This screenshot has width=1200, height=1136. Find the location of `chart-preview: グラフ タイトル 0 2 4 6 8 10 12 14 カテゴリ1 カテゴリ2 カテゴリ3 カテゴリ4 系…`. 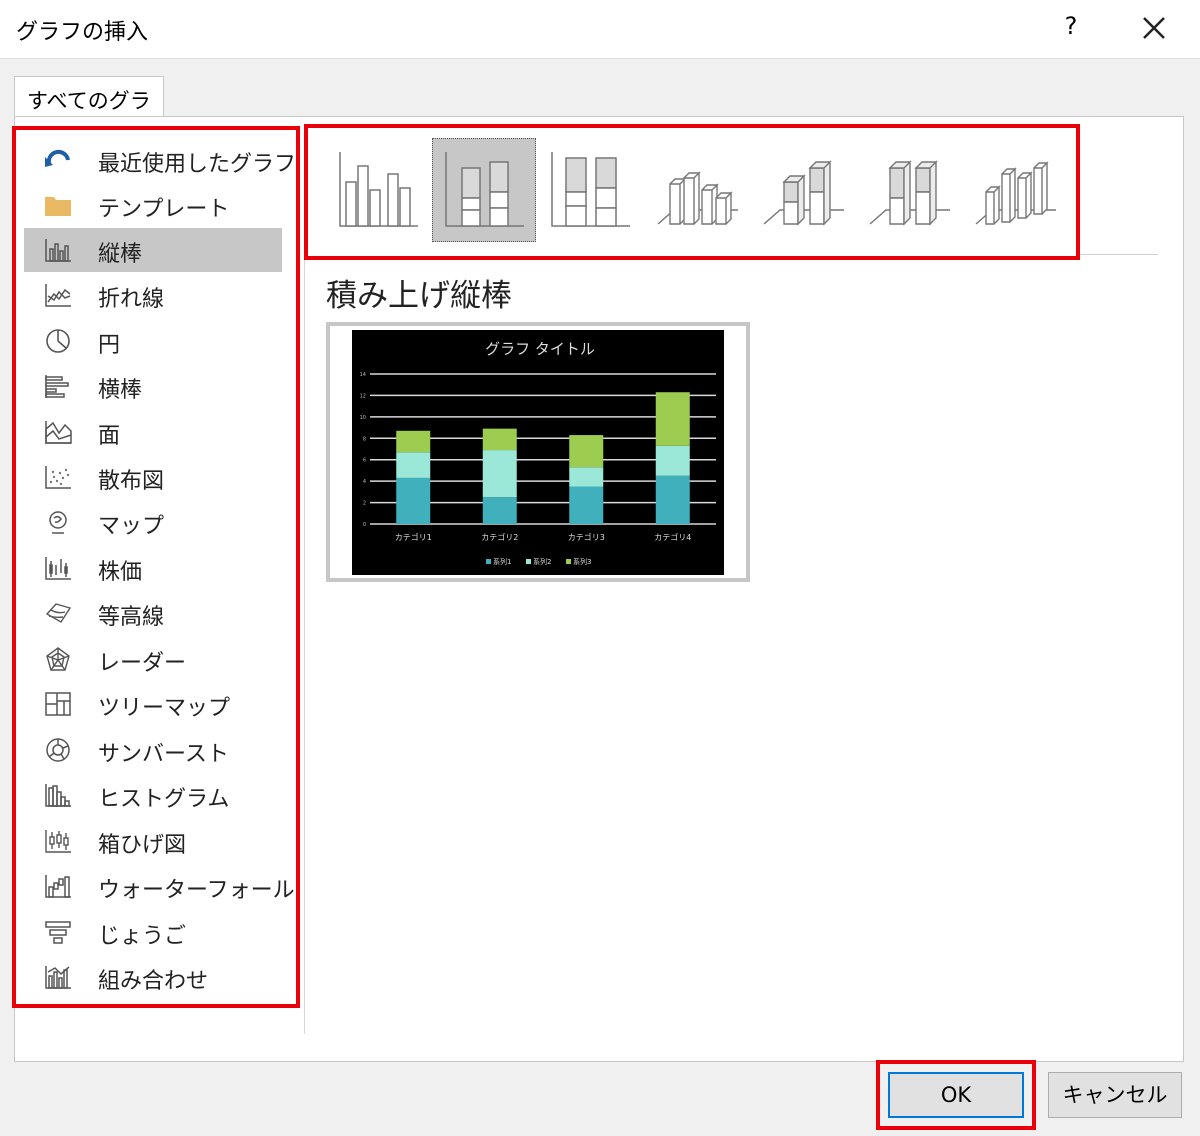

chart-preview: グラフ タイトル 0 2 4 6 8 10 12 14 カテゴリ1 カテゴリ2 カテゴリ3 カテゴリ4 系… is located at coordinates (538, 452).